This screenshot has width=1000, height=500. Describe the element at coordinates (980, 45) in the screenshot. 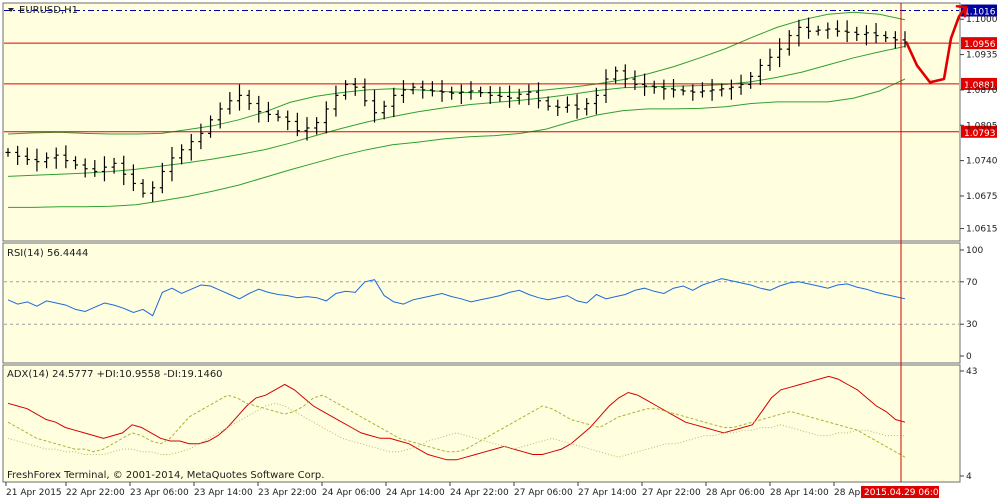

I see `price-level-label: 1.0956` at that location.